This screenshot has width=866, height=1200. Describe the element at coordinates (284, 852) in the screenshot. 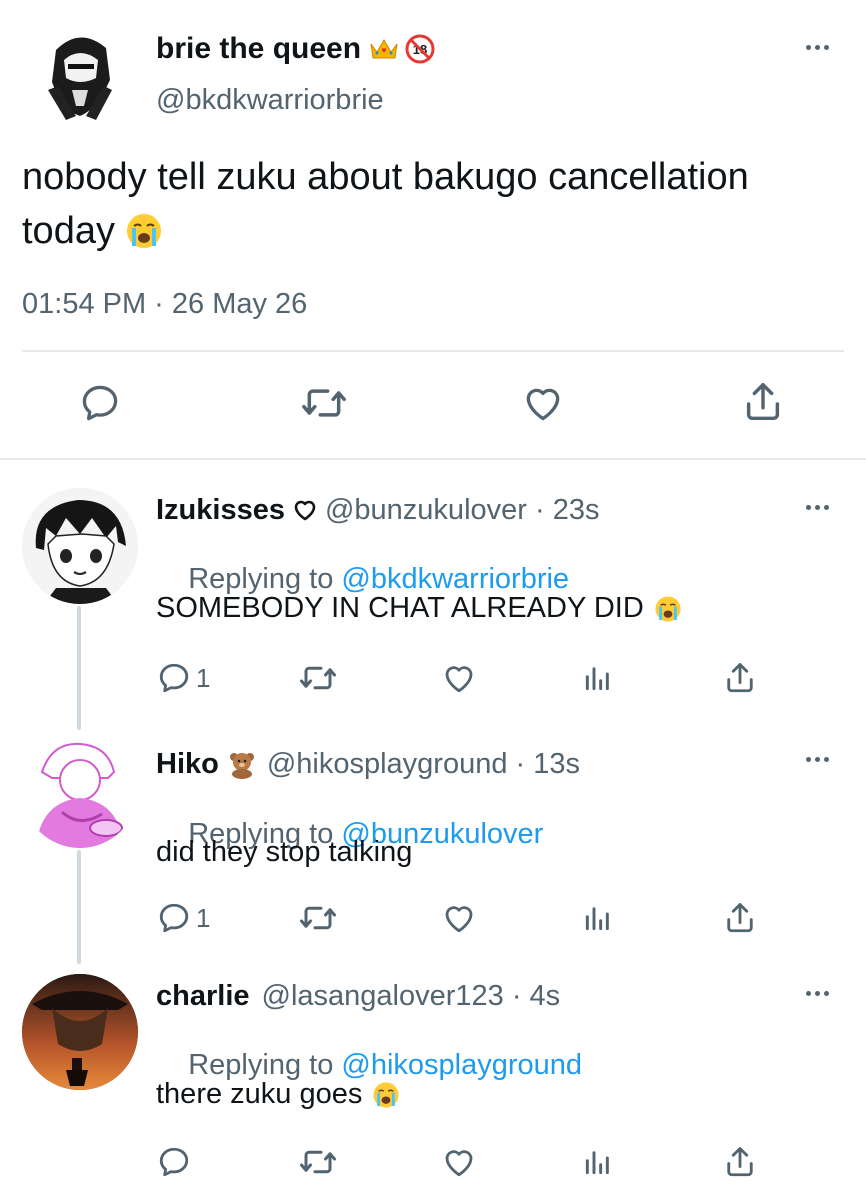

I see `reply-text: did they stop talking` at that location.